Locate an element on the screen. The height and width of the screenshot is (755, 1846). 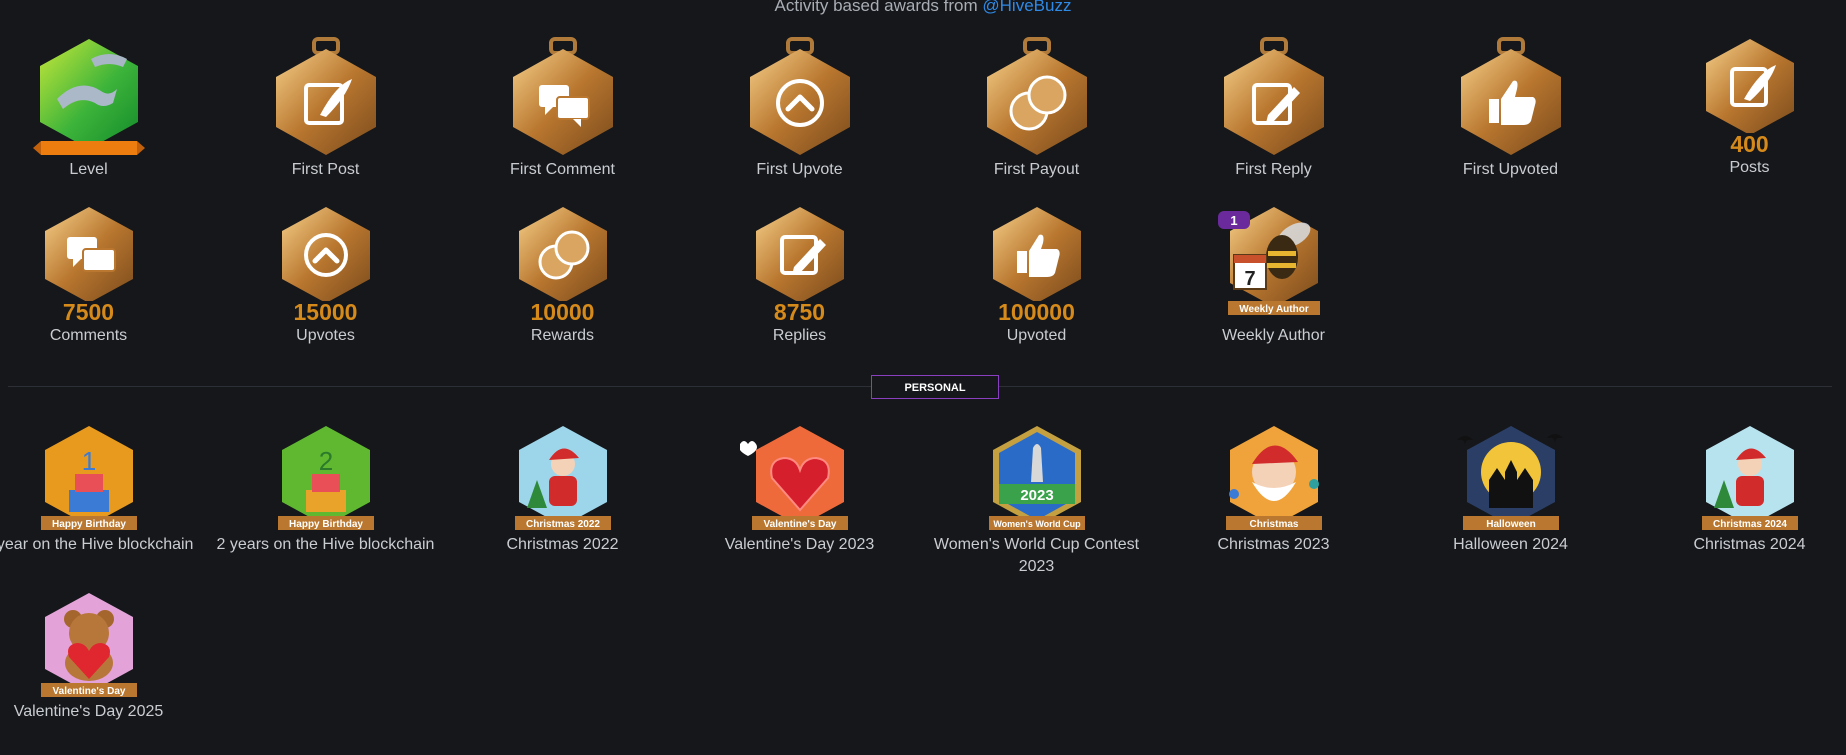
dolphin-level-icon is located at coordinates (88, 97).